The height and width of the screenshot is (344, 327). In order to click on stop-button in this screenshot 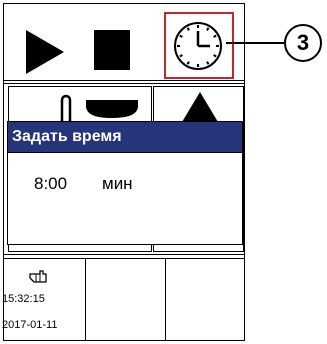, I will do `click(121, 42)`.